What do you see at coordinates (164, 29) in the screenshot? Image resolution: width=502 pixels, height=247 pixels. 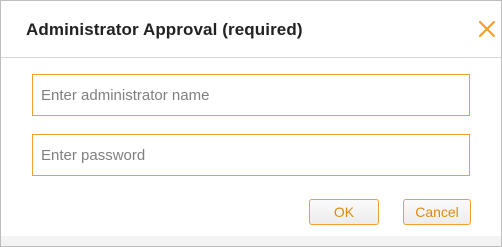 I see `dialog-title: Administrator Approval (required)` at bounding box center [164, 29].